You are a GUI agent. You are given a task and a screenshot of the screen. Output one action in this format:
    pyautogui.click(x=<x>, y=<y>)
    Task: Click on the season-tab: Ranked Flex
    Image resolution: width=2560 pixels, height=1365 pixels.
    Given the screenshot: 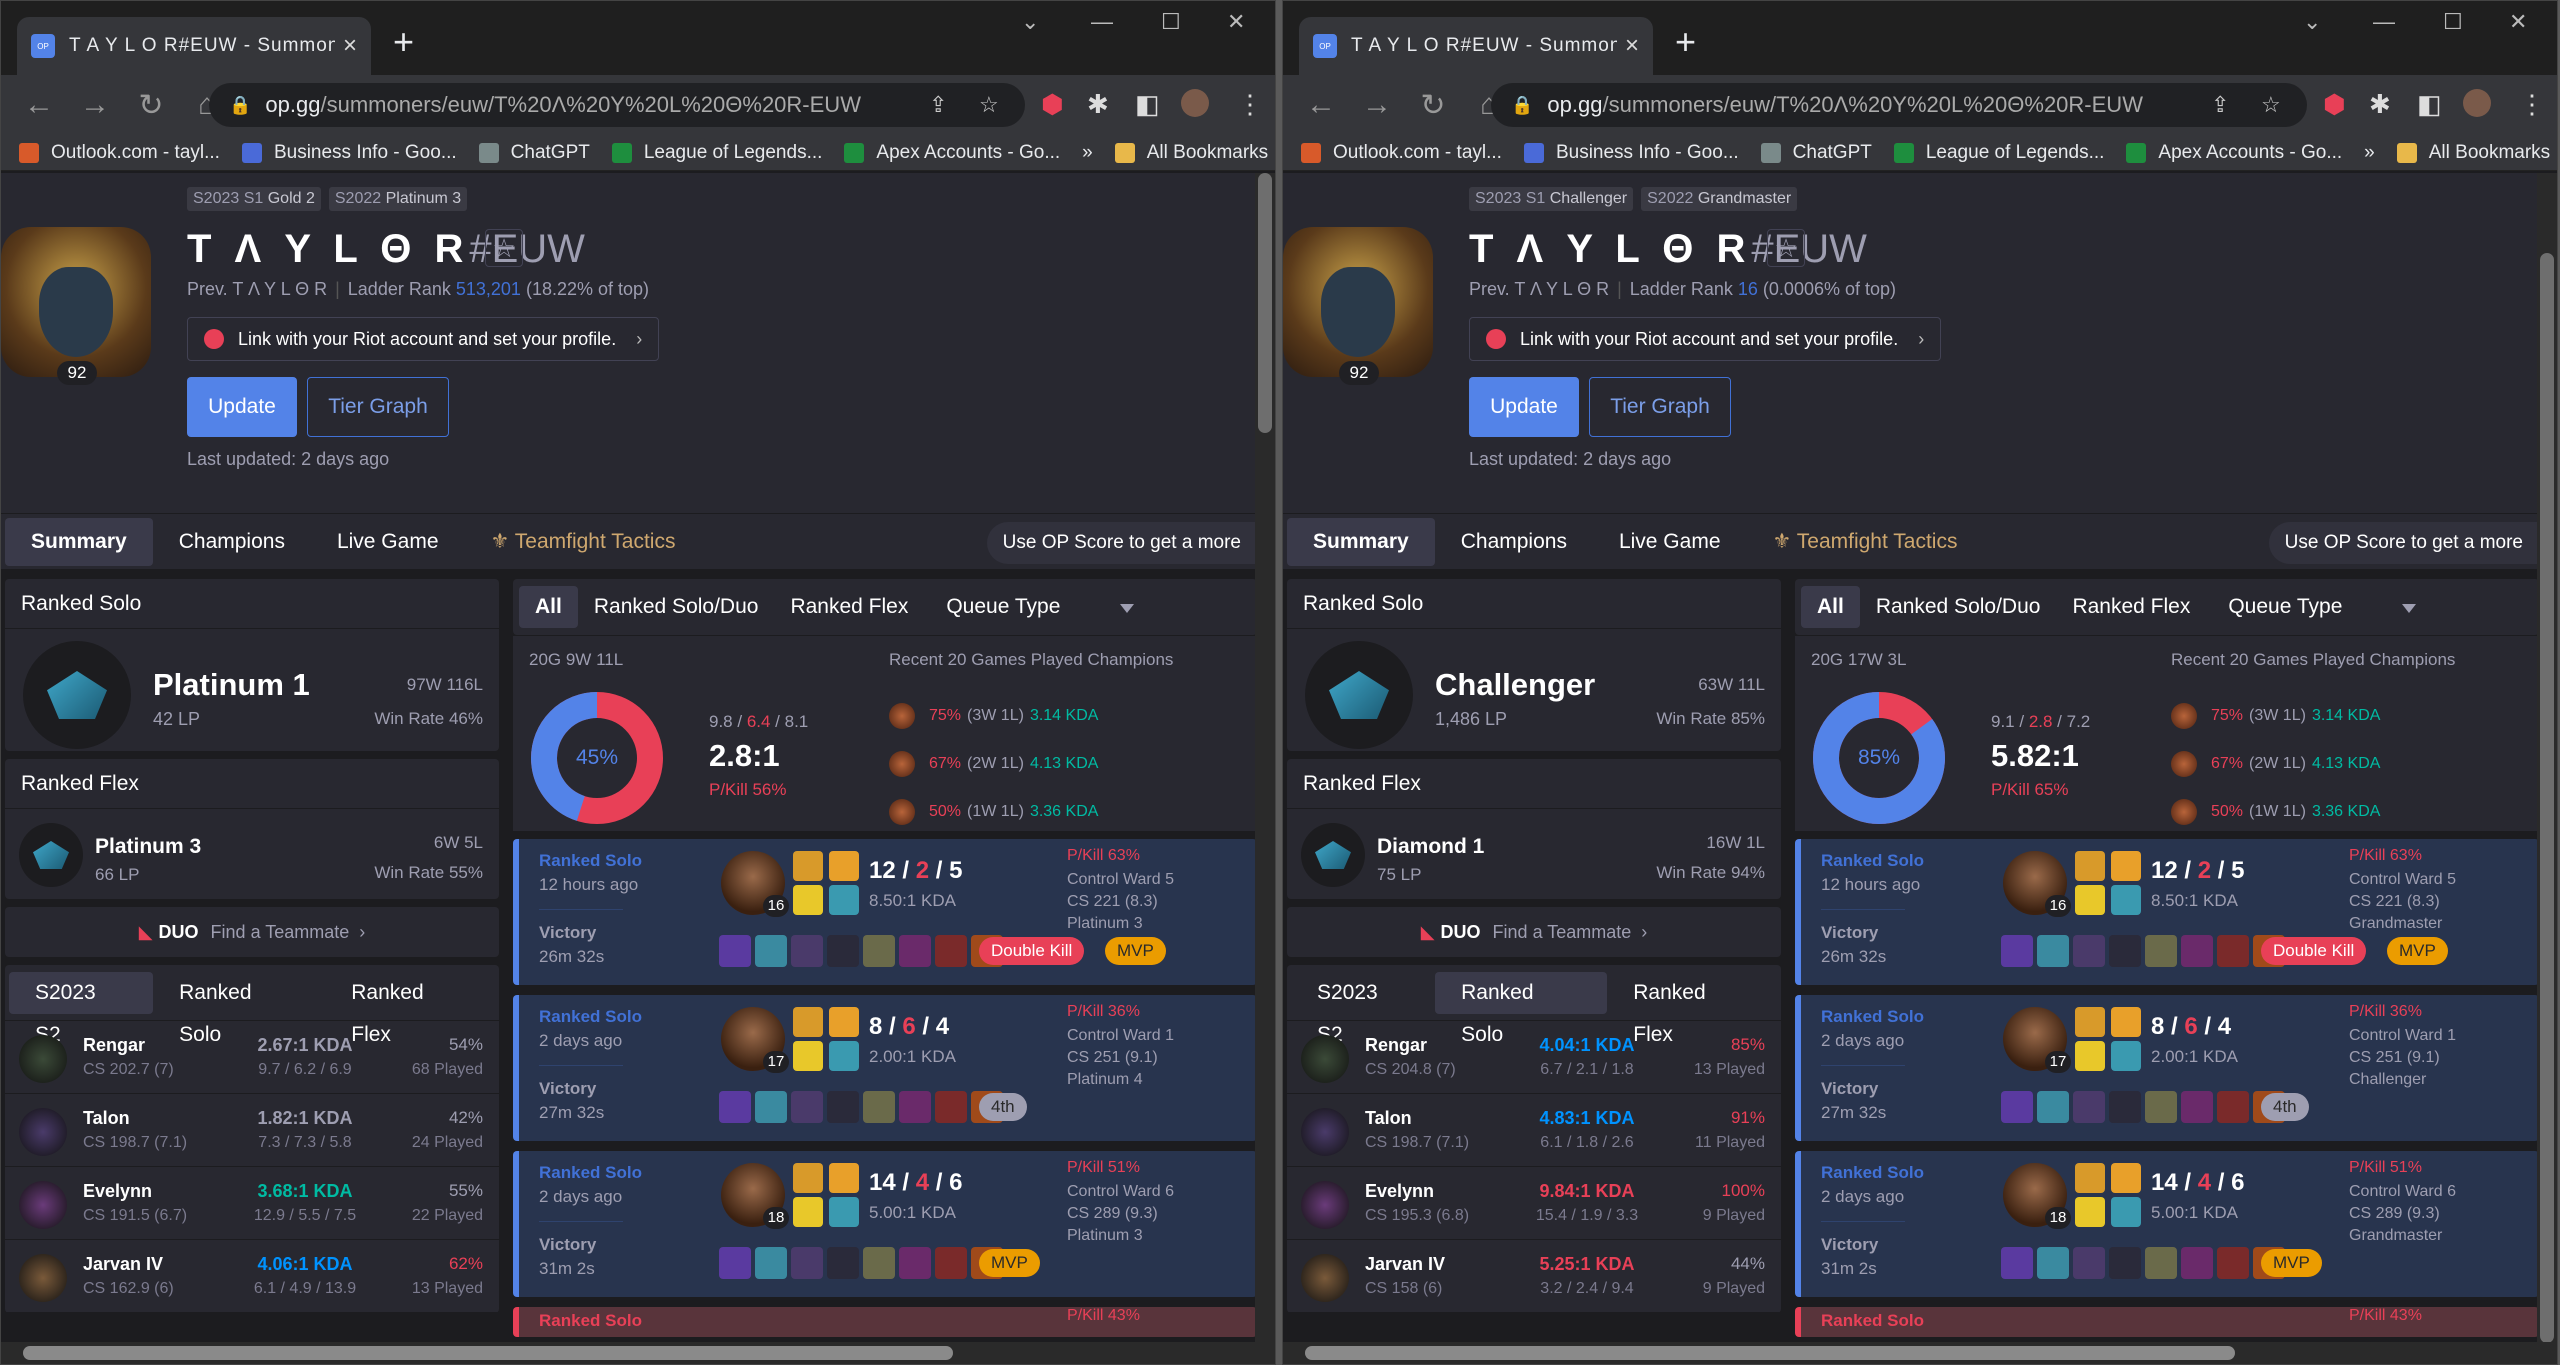 What is the action you would take?
    pyautogui.click(x=410, y=1009)
    